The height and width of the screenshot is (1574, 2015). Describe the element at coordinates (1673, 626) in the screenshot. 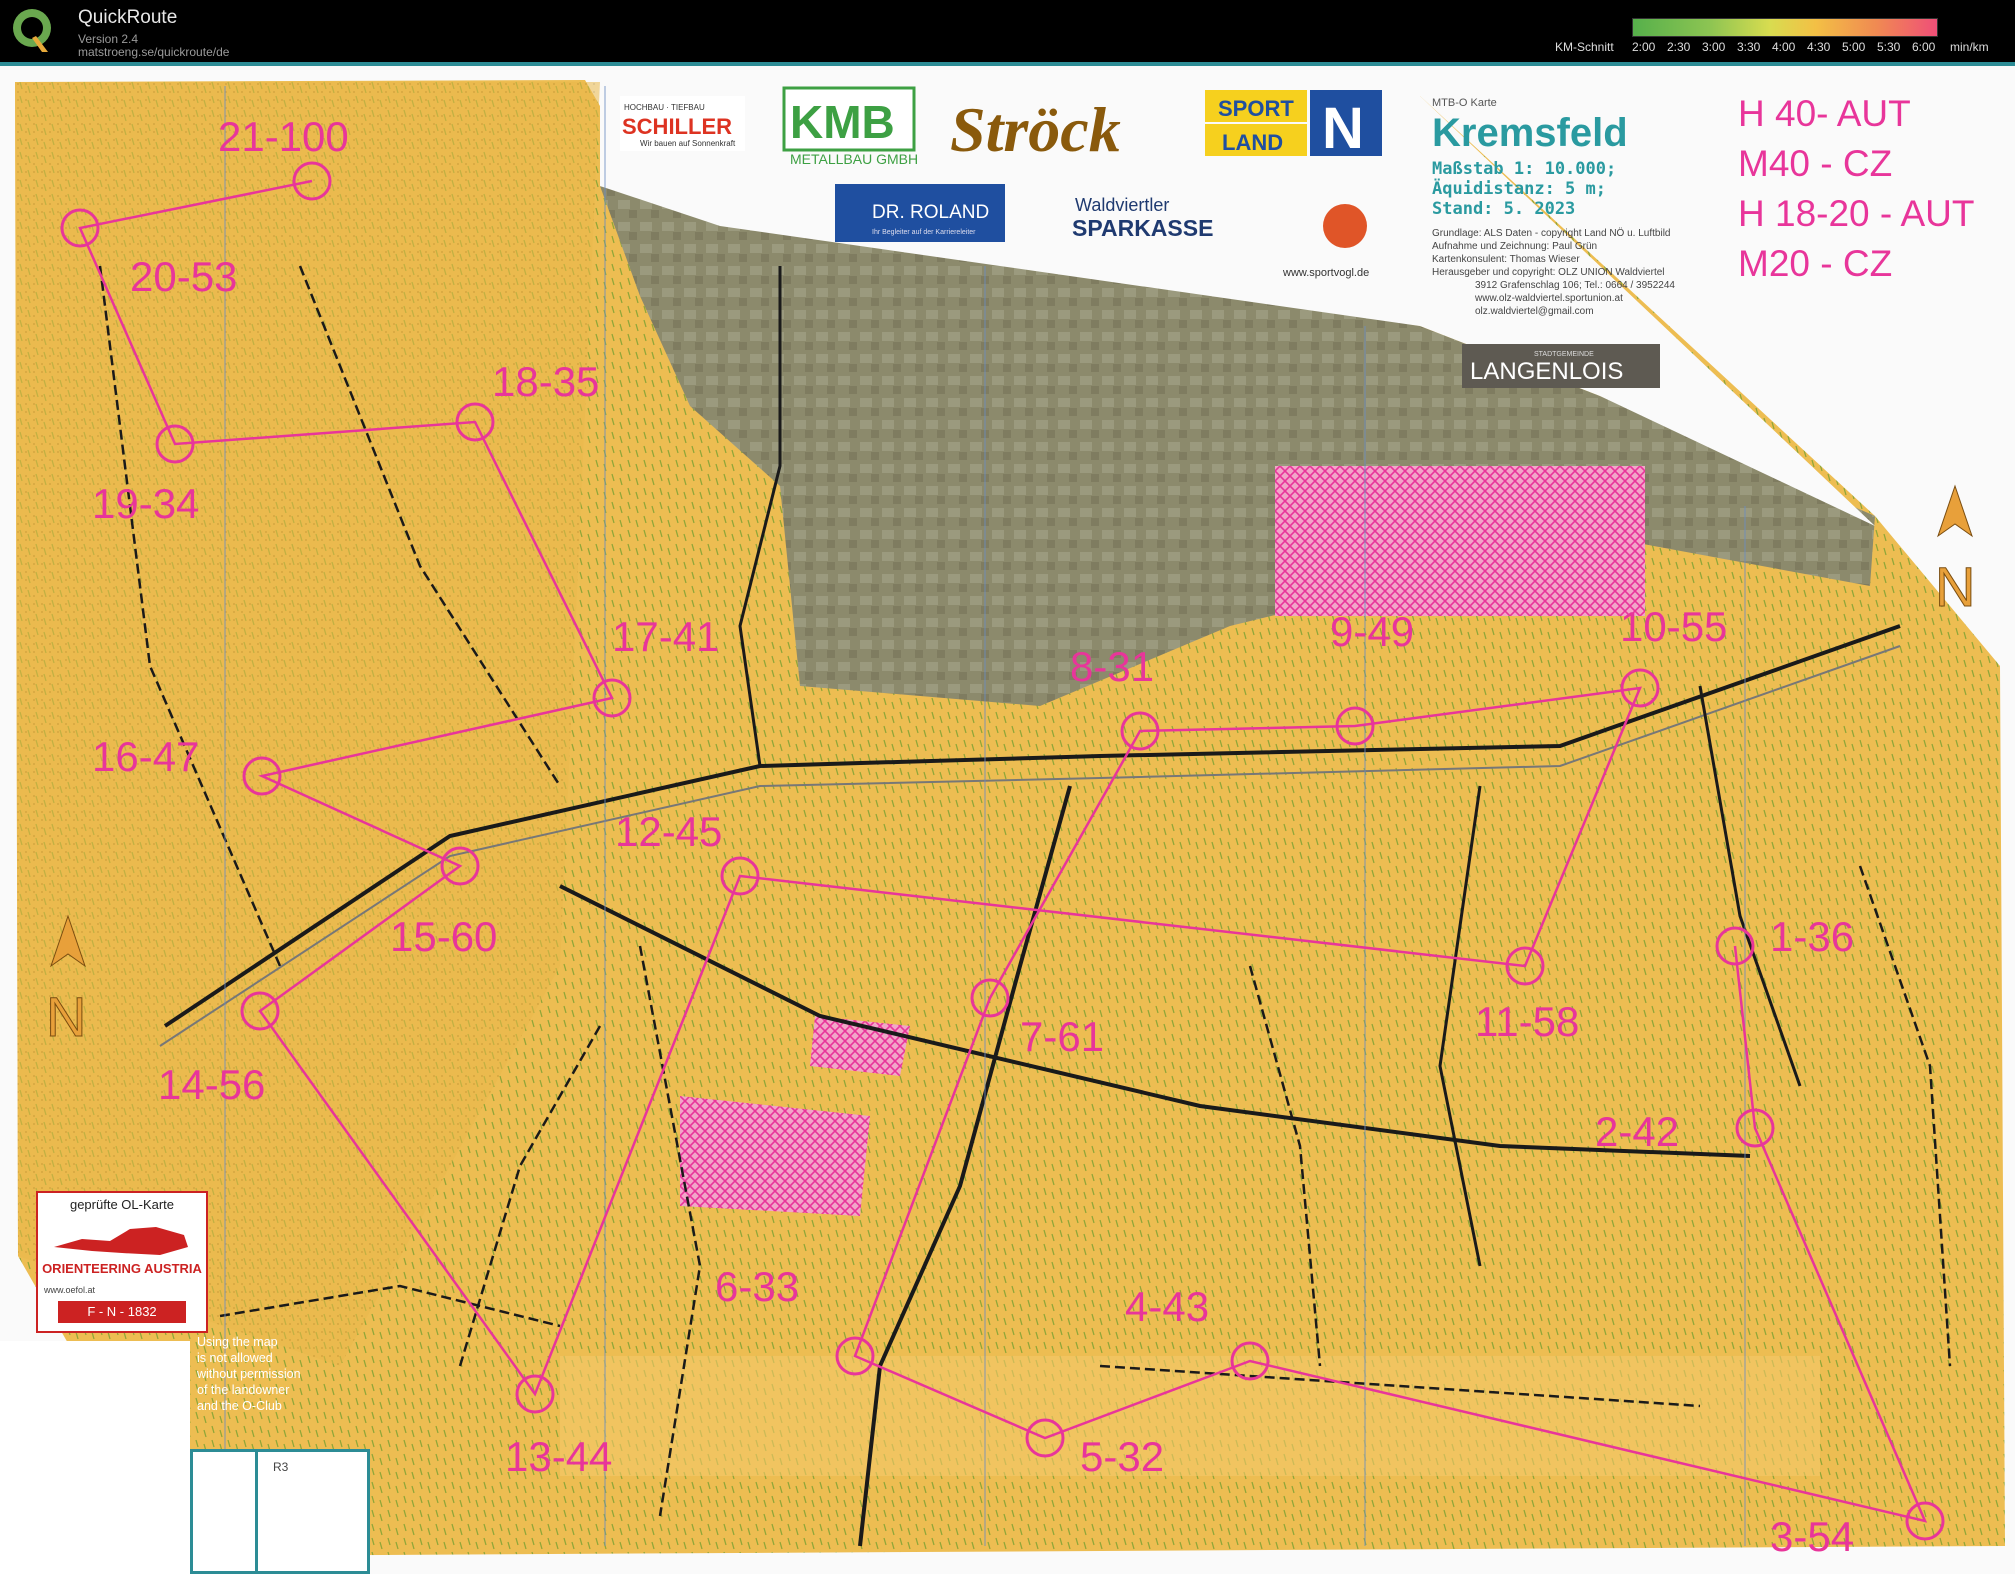

I see `control-label: 10-55` at that location.